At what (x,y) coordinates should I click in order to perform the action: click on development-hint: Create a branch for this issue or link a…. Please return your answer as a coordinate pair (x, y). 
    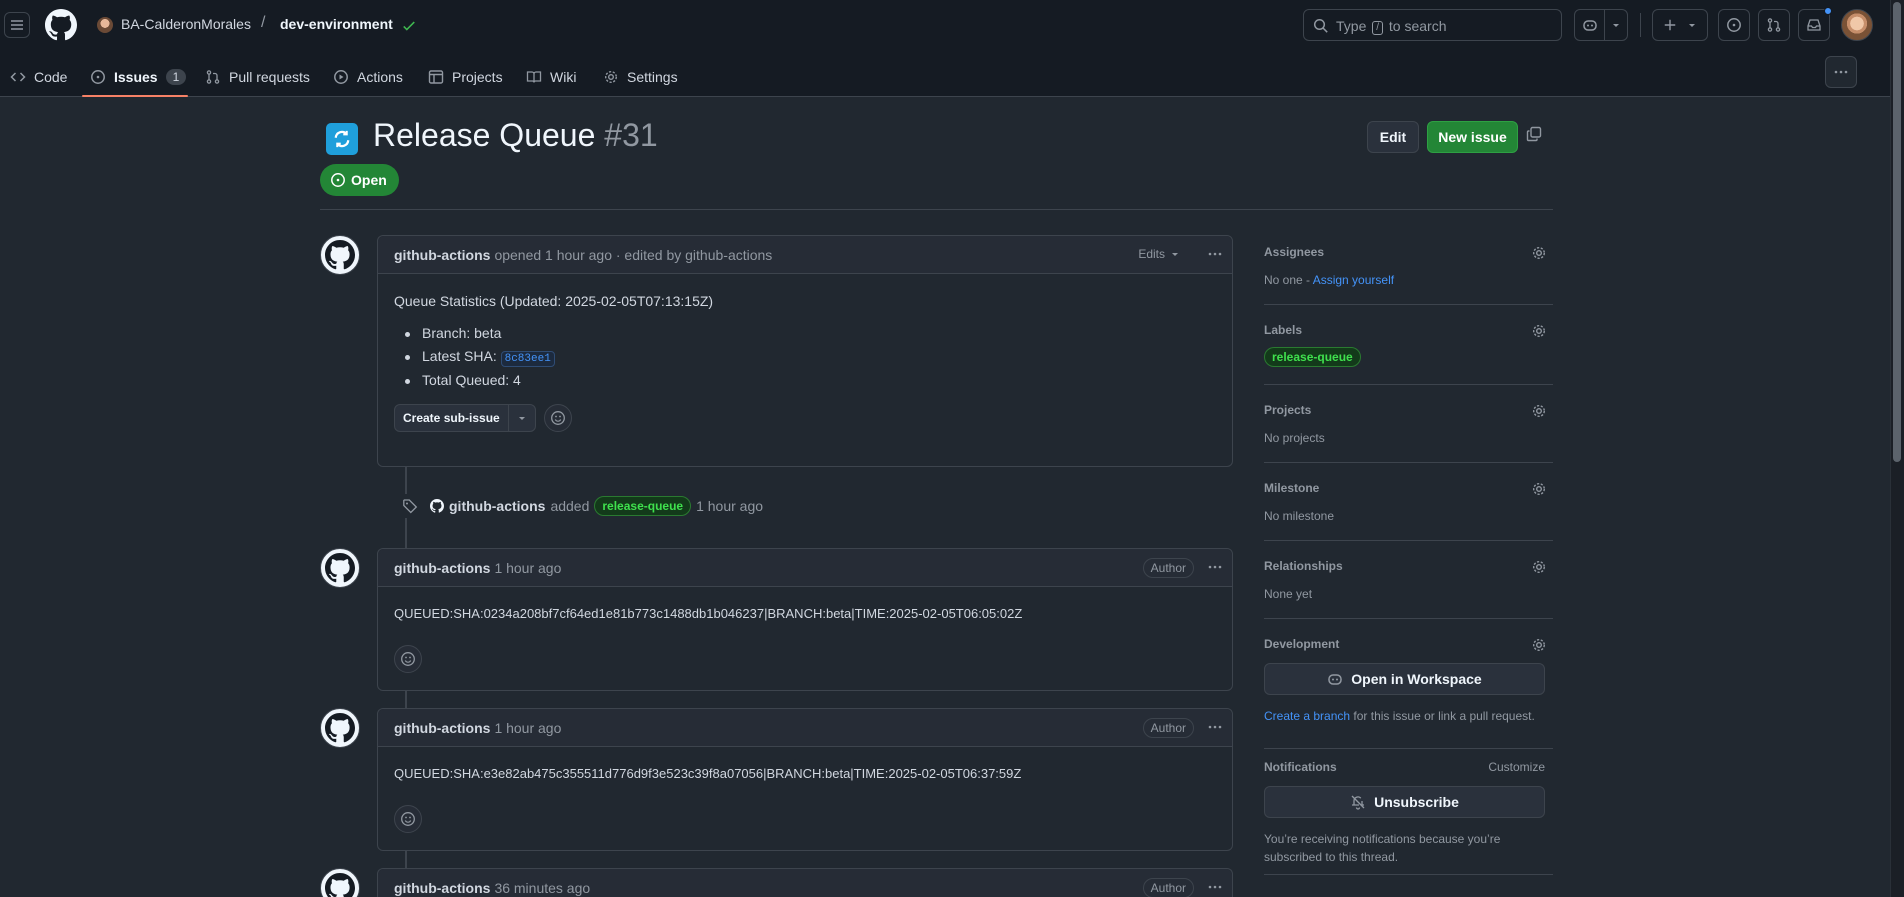
    Looking at the image, I should click on (1399, 716).